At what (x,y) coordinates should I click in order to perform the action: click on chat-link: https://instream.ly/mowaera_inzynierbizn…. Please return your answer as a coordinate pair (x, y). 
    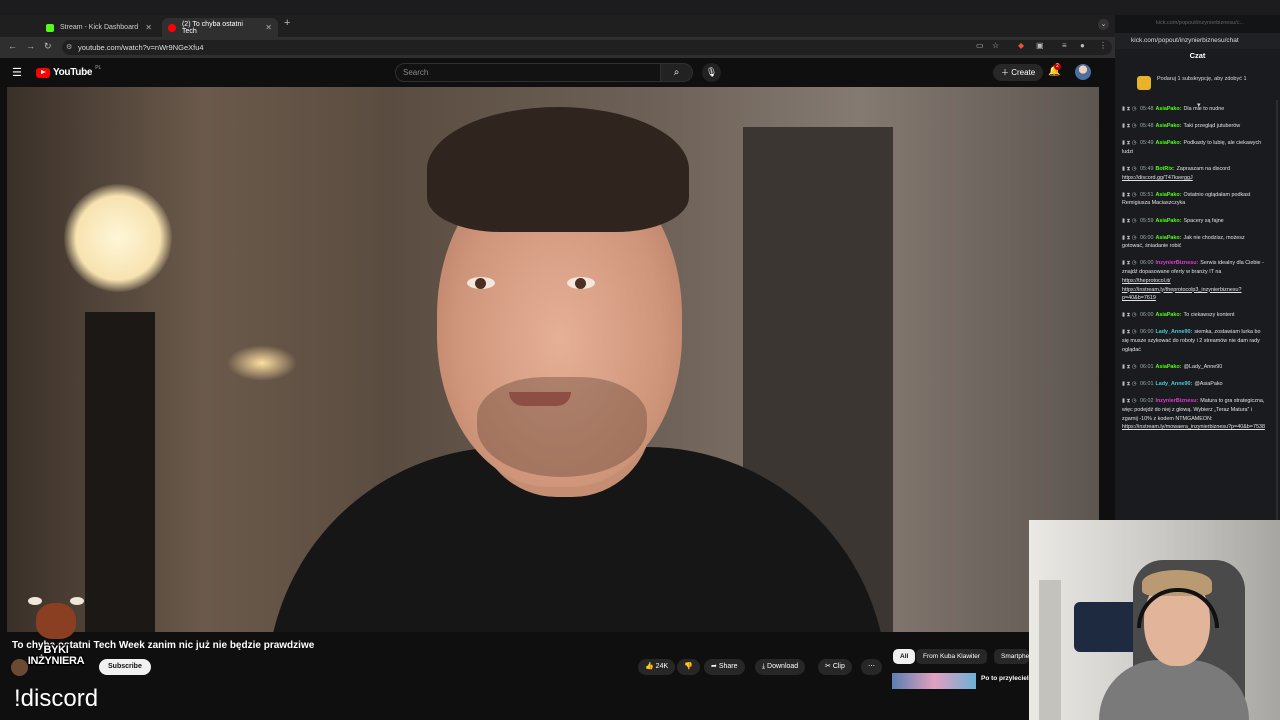
    Looking at the image, I should click on (1193, 427).